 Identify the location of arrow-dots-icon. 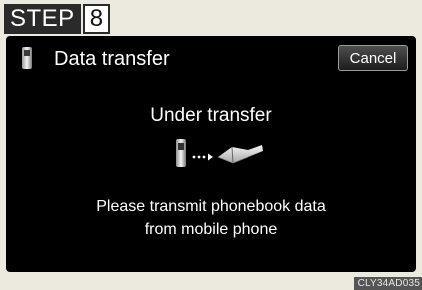
(202, 157).